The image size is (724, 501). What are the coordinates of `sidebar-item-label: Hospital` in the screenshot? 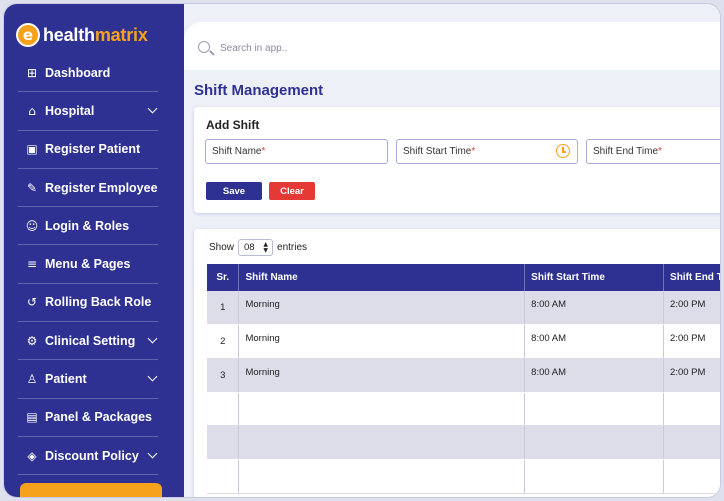 It's located at (70, 110).